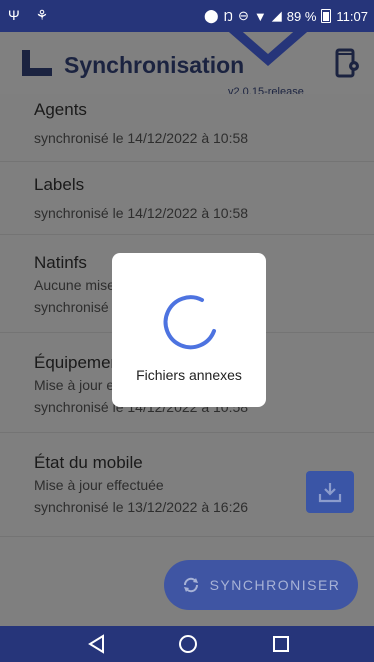 This screenshot has height=662, width=374. Describe the element at coordinates (326, 16) in the screenshot. I see `battery-icon` at that location.